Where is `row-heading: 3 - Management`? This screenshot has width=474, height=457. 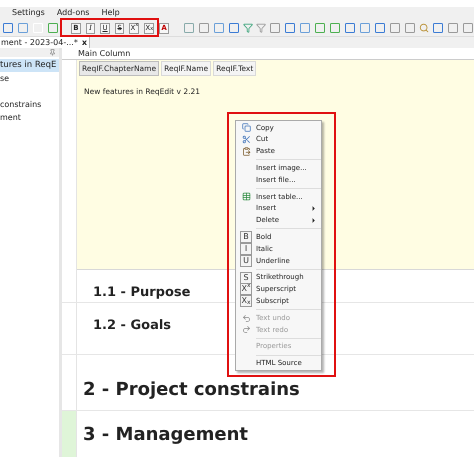
row-heading: 3 - Management is located at coordinates (165, 434).